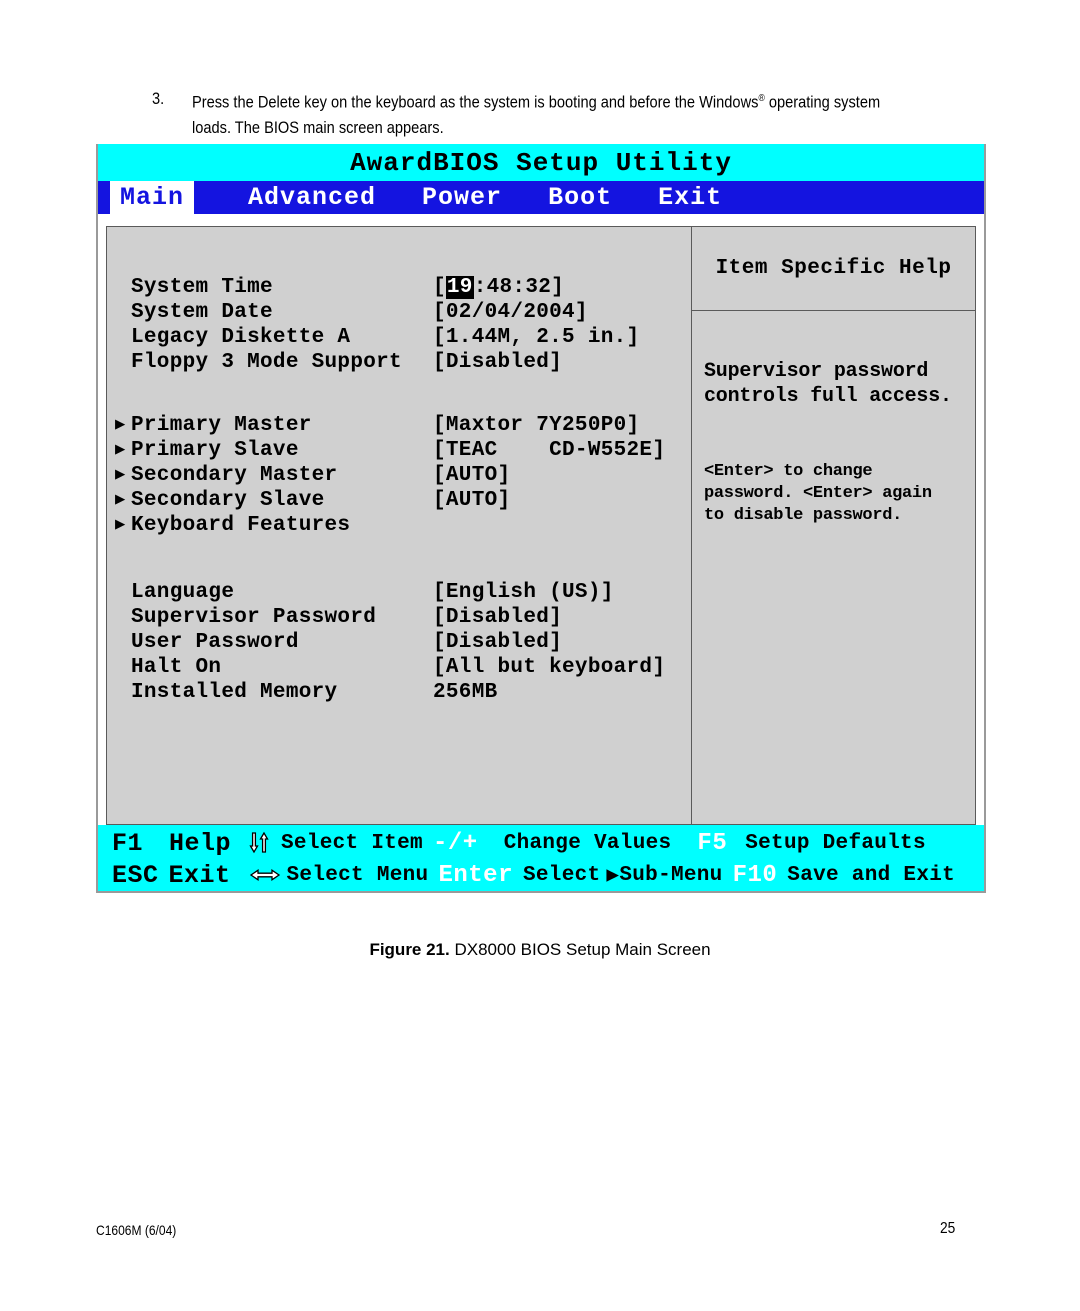 This screenshot has width=1080, height=1311. Describe the element at coordinates (871, 875) in the screenshot. I see `key-f10-label: Save and Exit` at that location.